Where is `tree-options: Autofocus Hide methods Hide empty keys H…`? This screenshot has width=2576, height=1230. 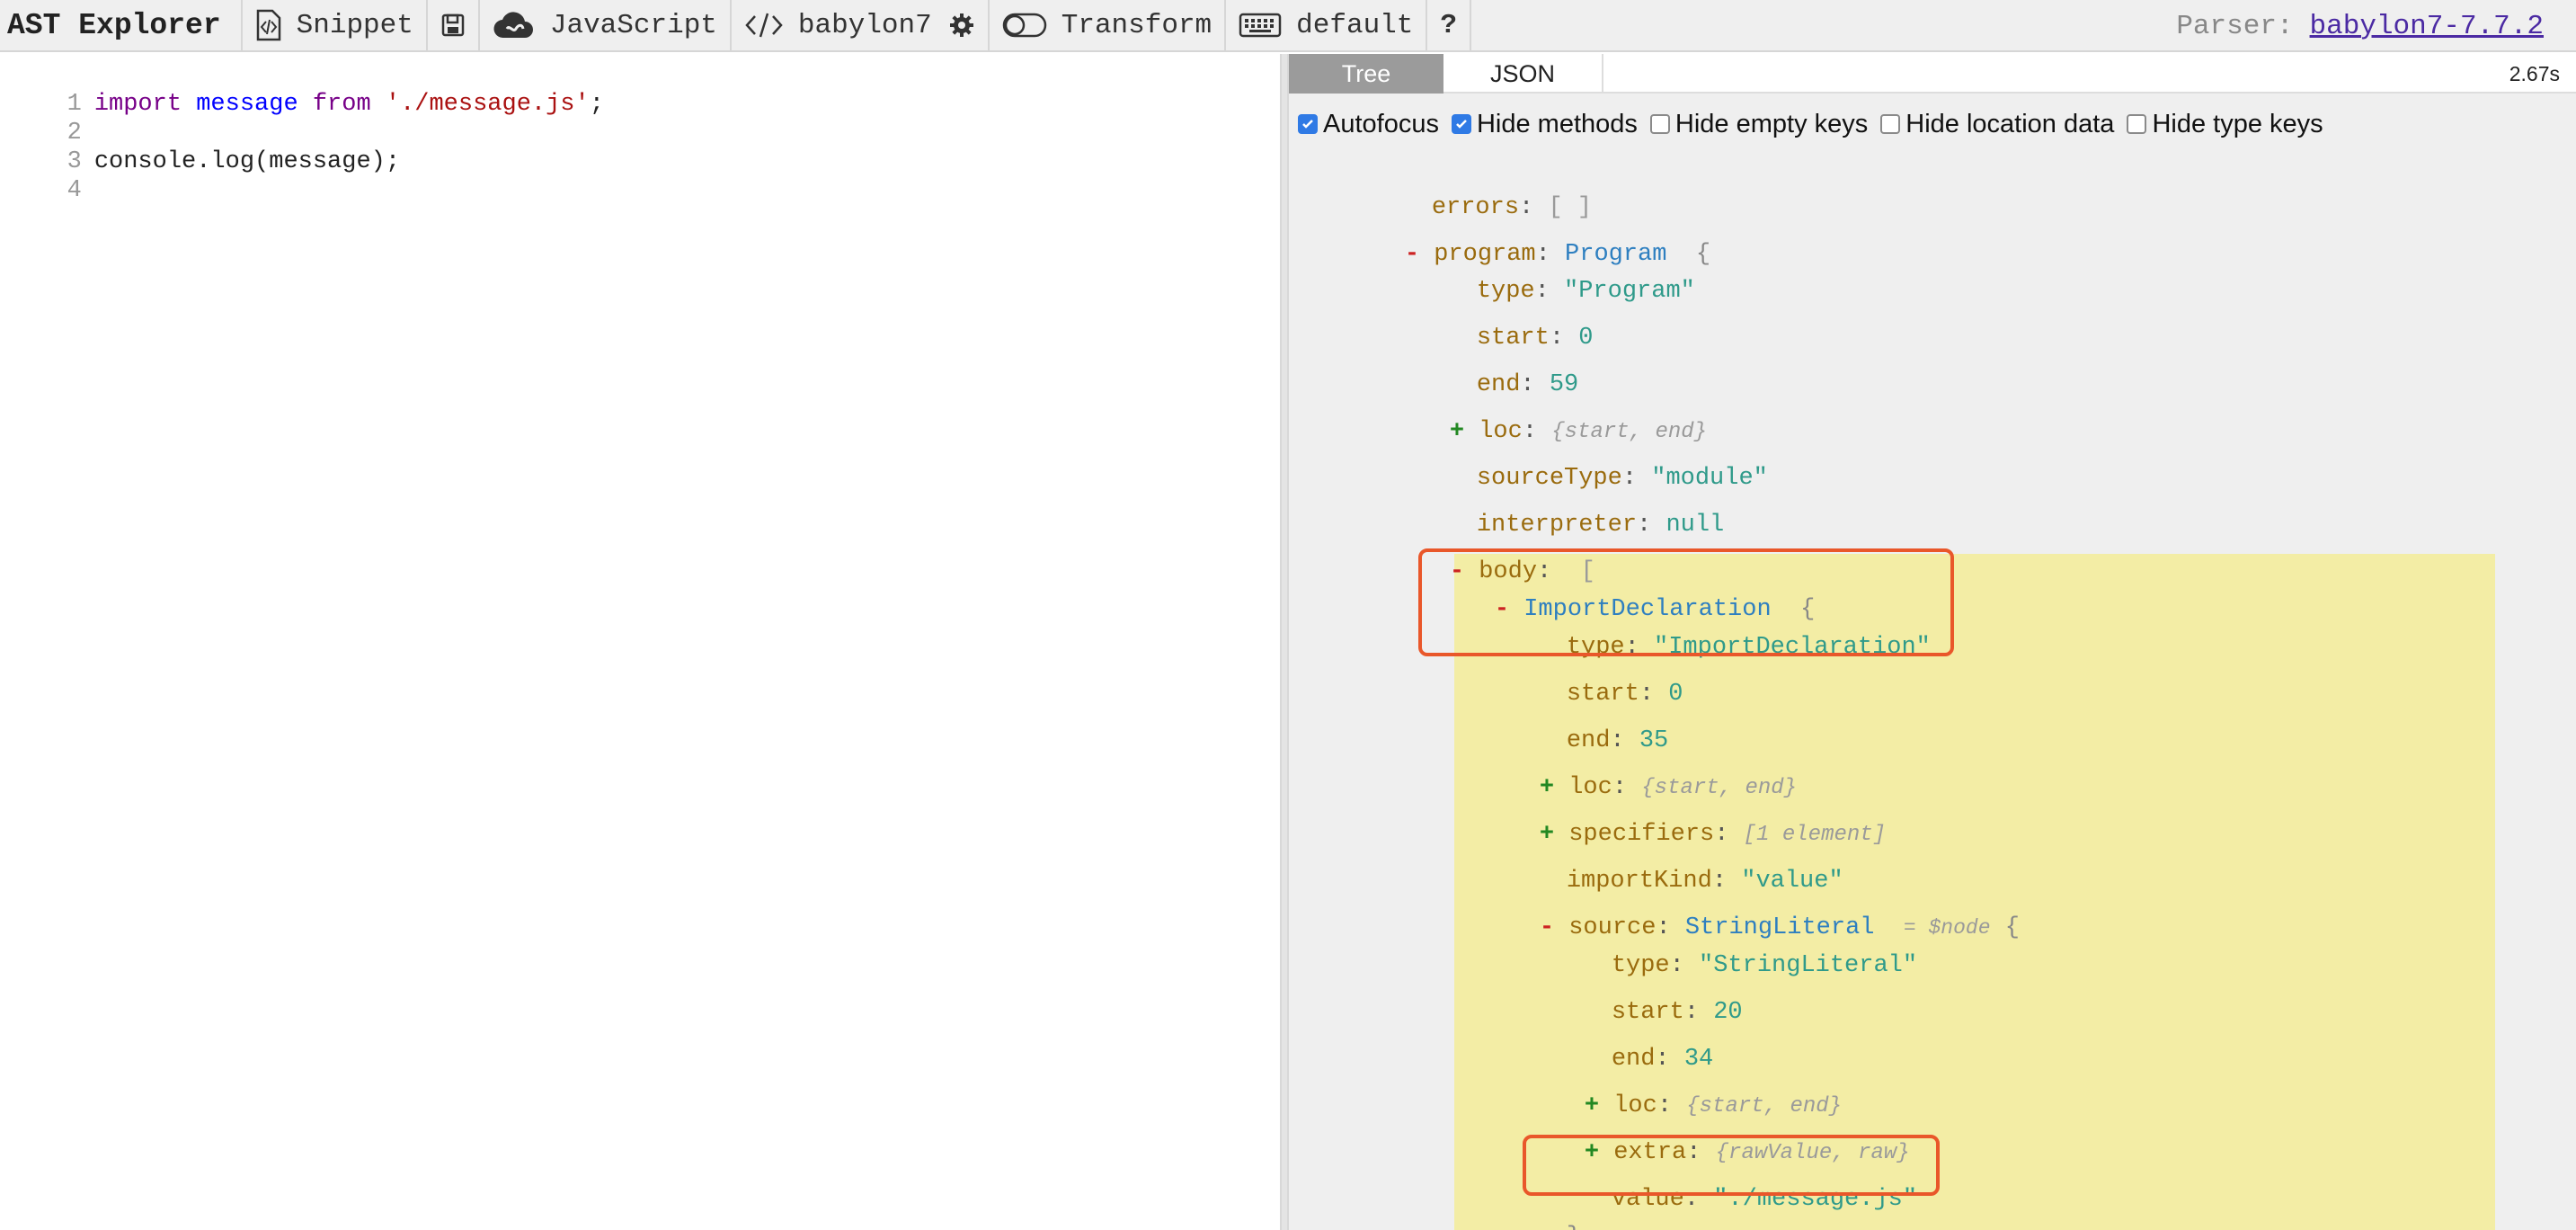
tree-options: Autofocus Hide methods Hide empty keys H… is located at coordinates (1817, 124).